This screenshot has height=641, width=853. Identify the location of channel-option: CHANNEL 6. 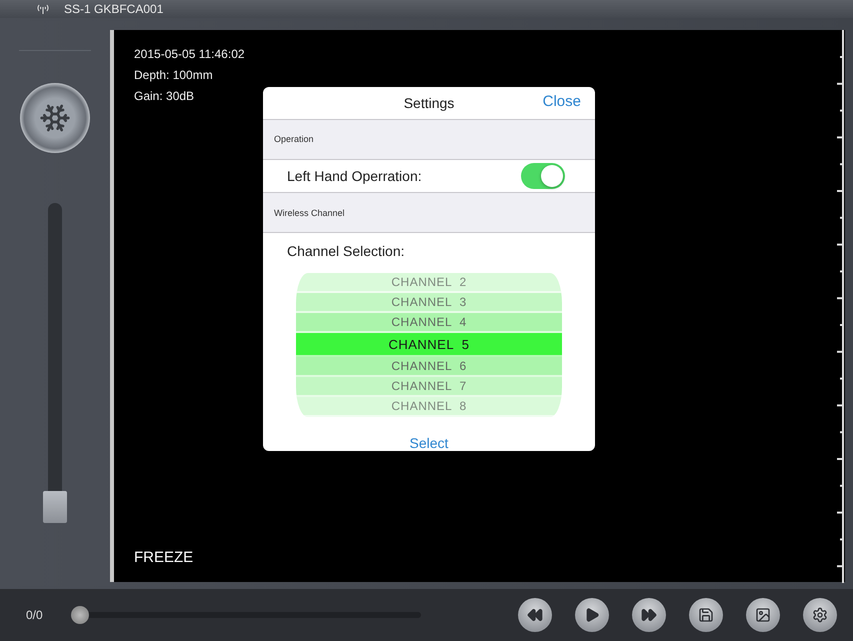
(429, 367).